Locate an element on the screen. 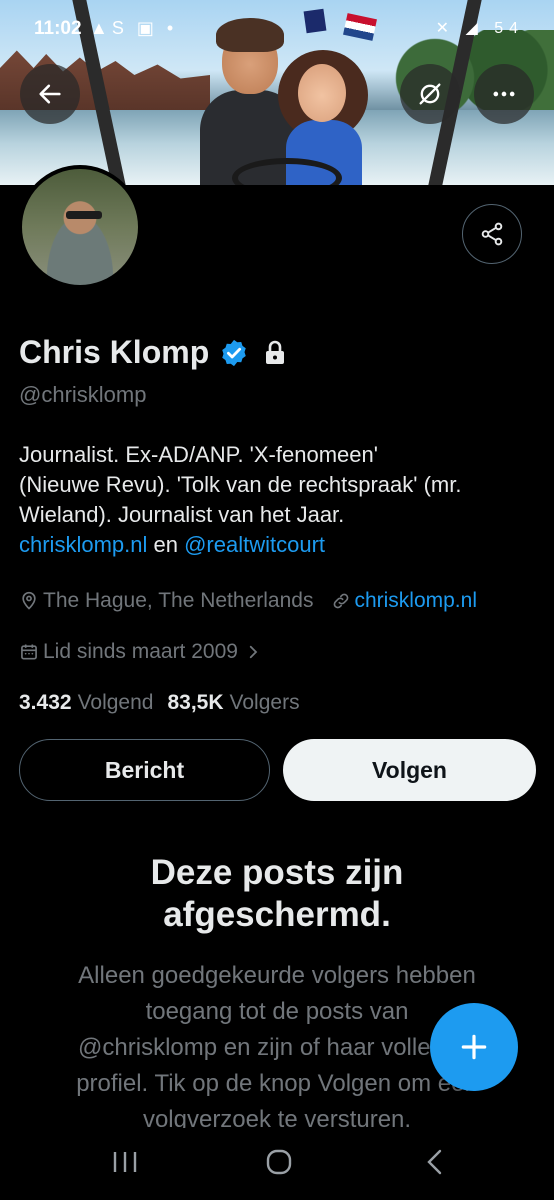 The width and height of the screenshot is (554, 1200). recent-apps-icon is located at coordinates (125, 1162).